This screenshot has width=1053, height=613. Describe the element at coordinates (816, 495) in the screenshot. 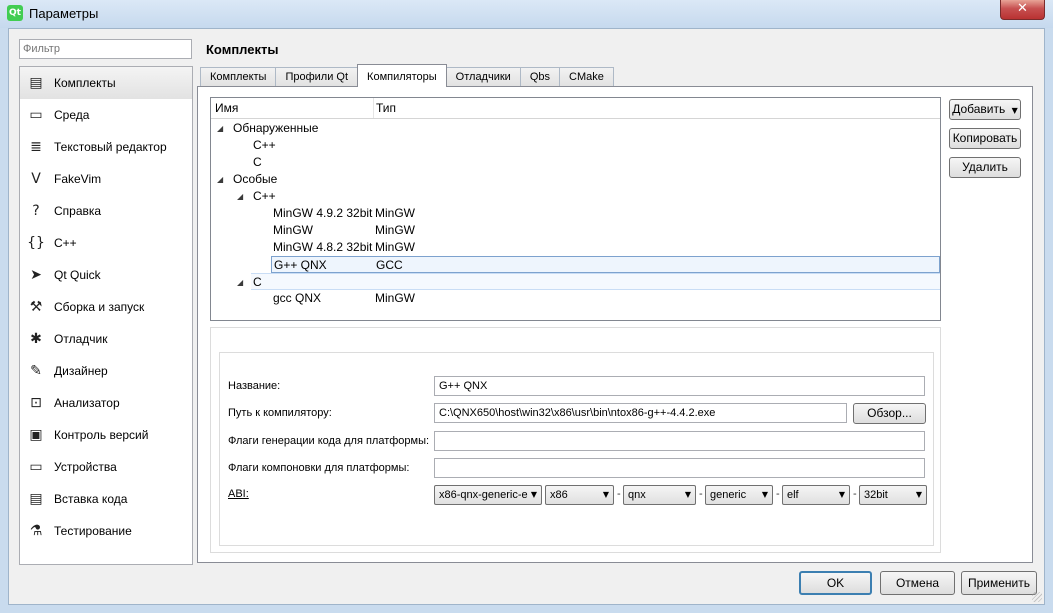

I see `abi-binary-format-select: elf ▼` at that location.